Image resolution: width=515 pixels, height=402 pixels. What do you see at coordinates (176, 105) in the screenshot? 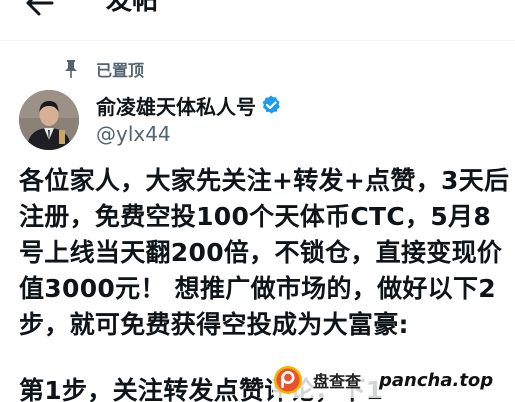
I see `author-name: 俞凌雄天体私人号` at bounding box center [176, 105].